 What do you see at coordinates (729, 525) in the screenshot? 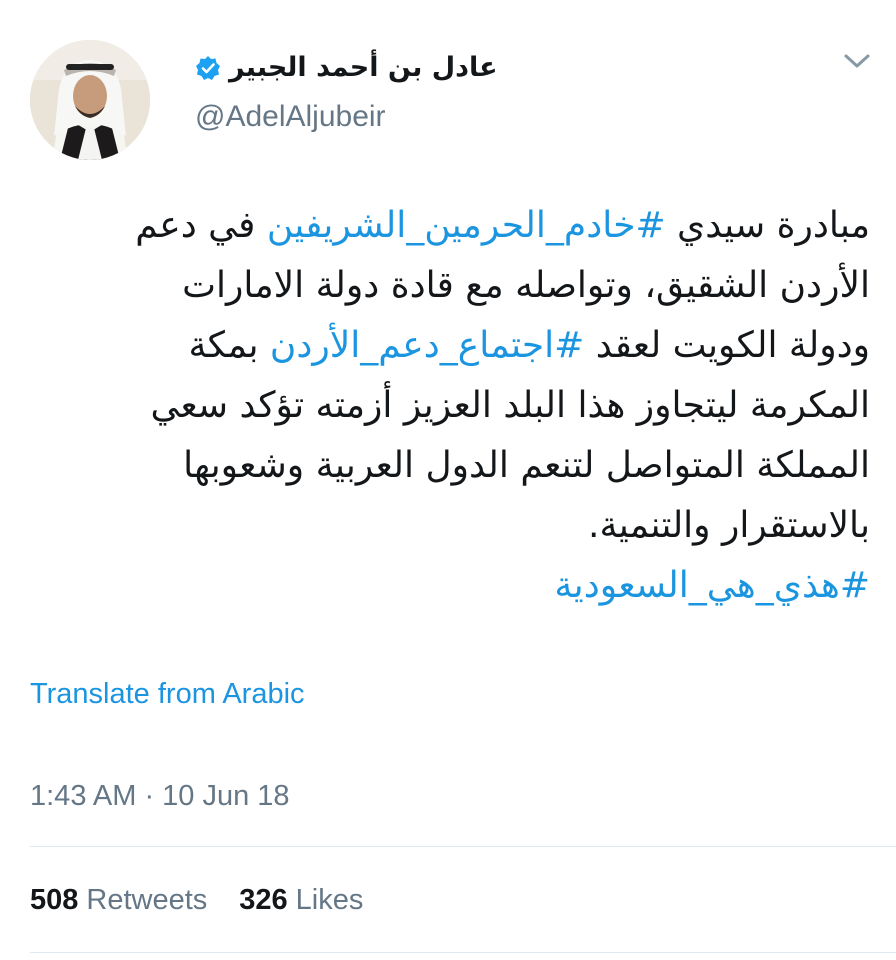
I see `tweet-text-segment: بالاستقرار والتنمية.` at bounding box center [729, 525].